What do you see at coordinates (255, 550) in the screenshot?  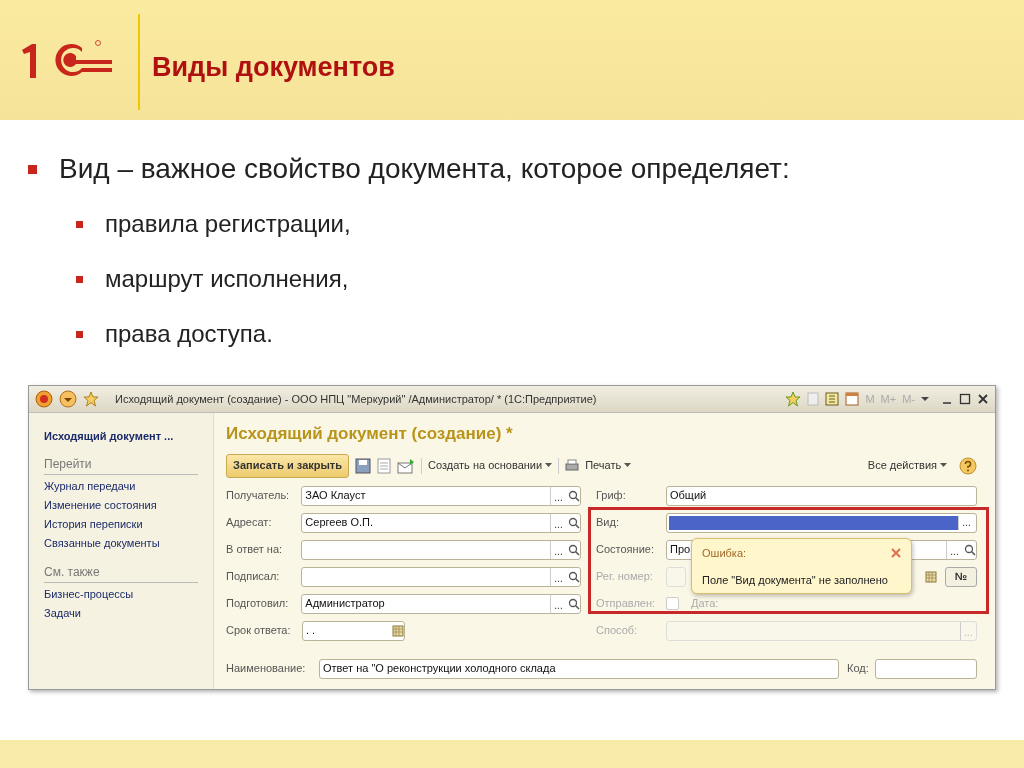 I see `field-label: В ответ на:` at bounding box center [255, 550].